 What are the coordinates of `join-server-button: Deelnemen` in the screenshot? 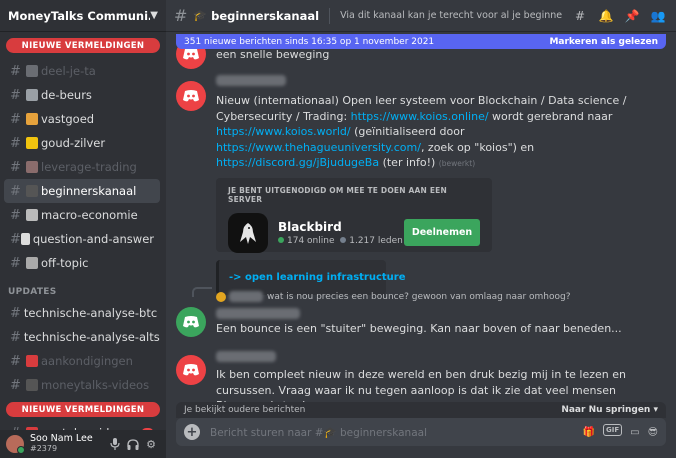 It's located at (442, 232).